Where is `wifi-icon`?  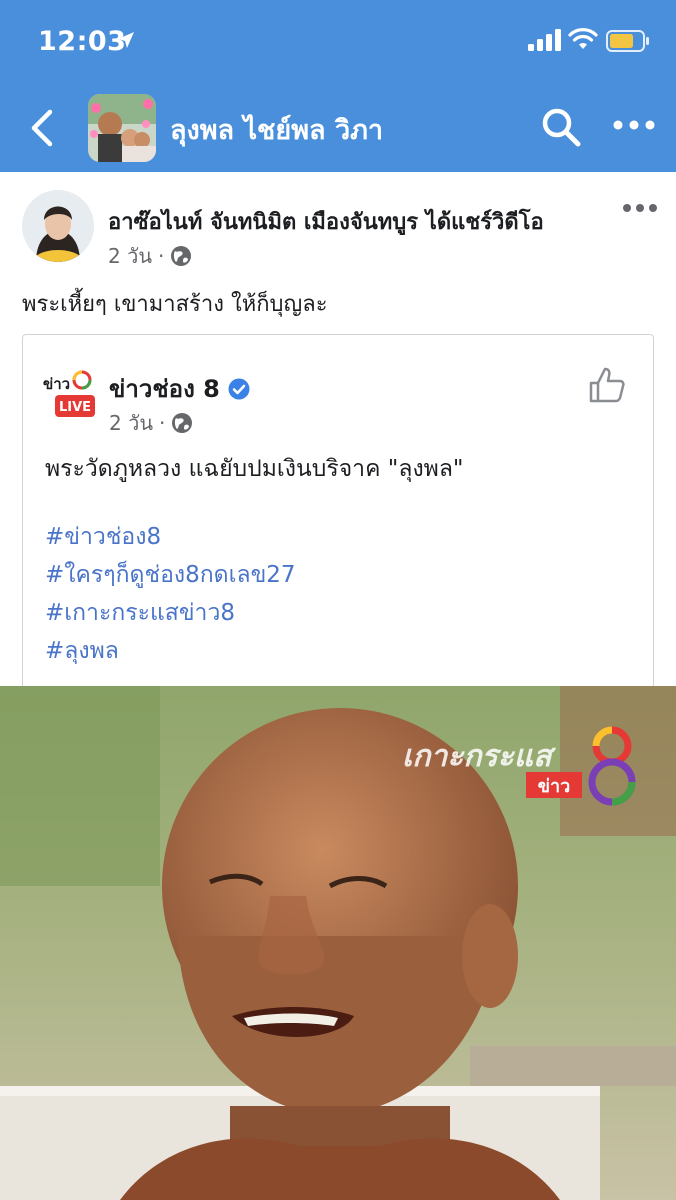
wifi-icon is located at coordinates (583, 38).